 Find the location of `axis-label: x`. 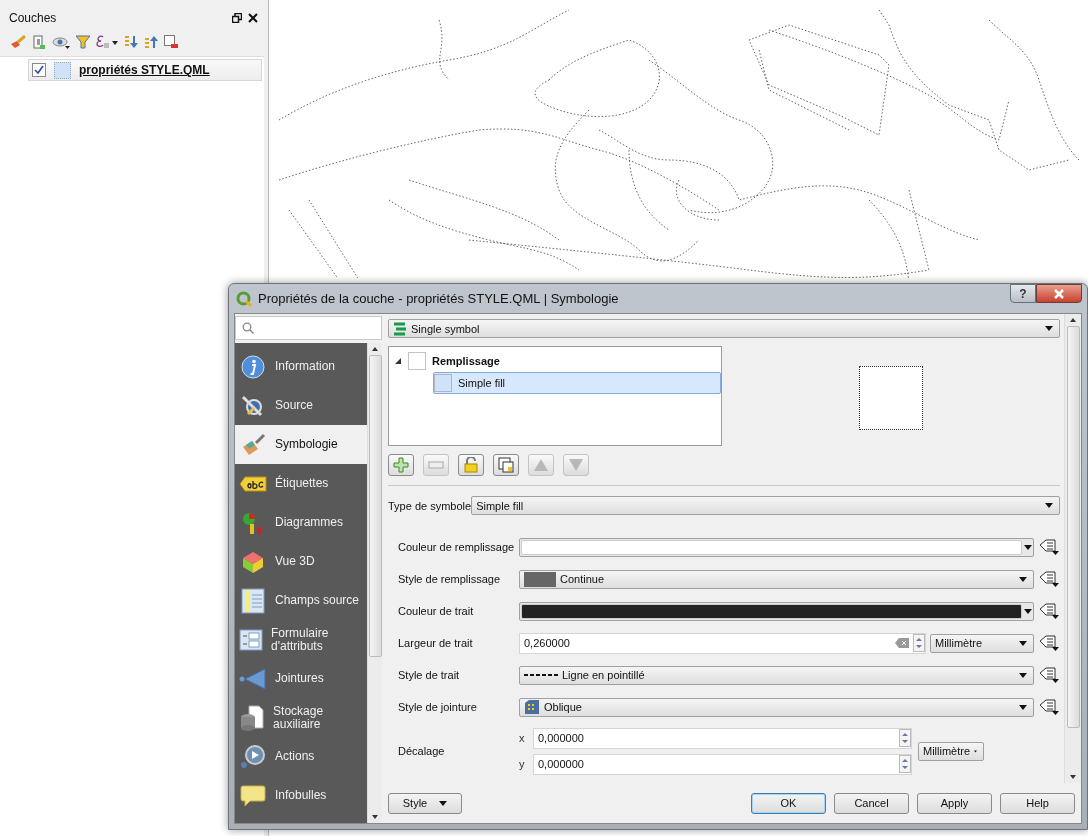

axis-label: x is located at coordinates (522, 738).